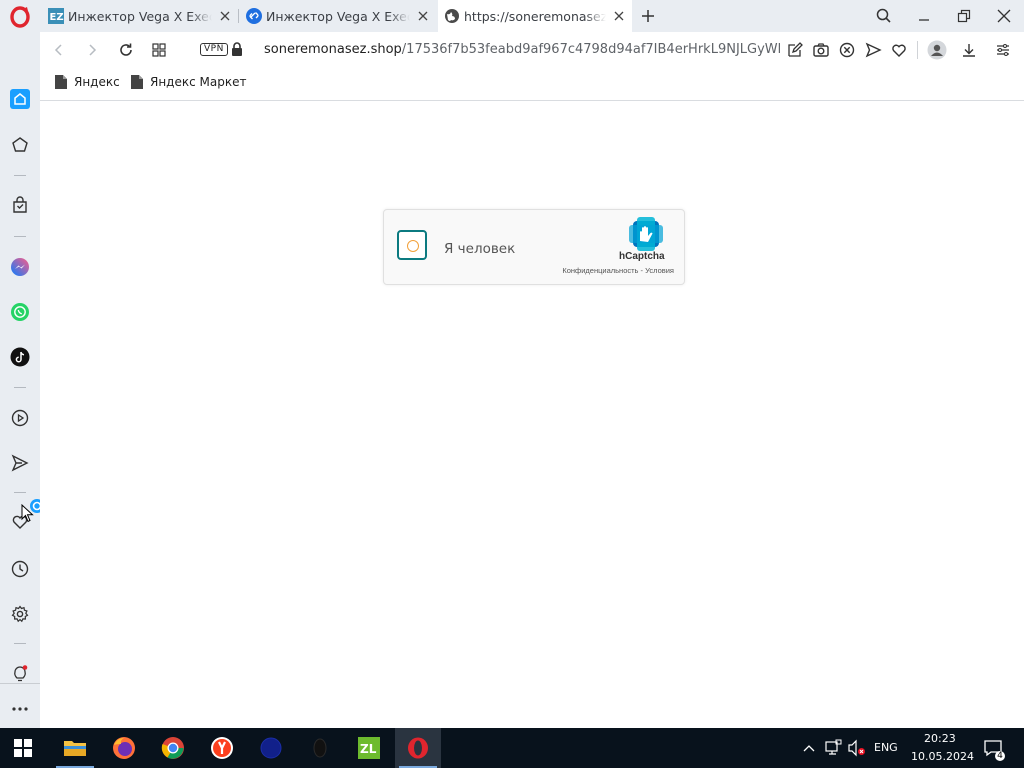 The image size is (1024, 768). I want to click on taskbar-file-explorer, so click(75, 748).